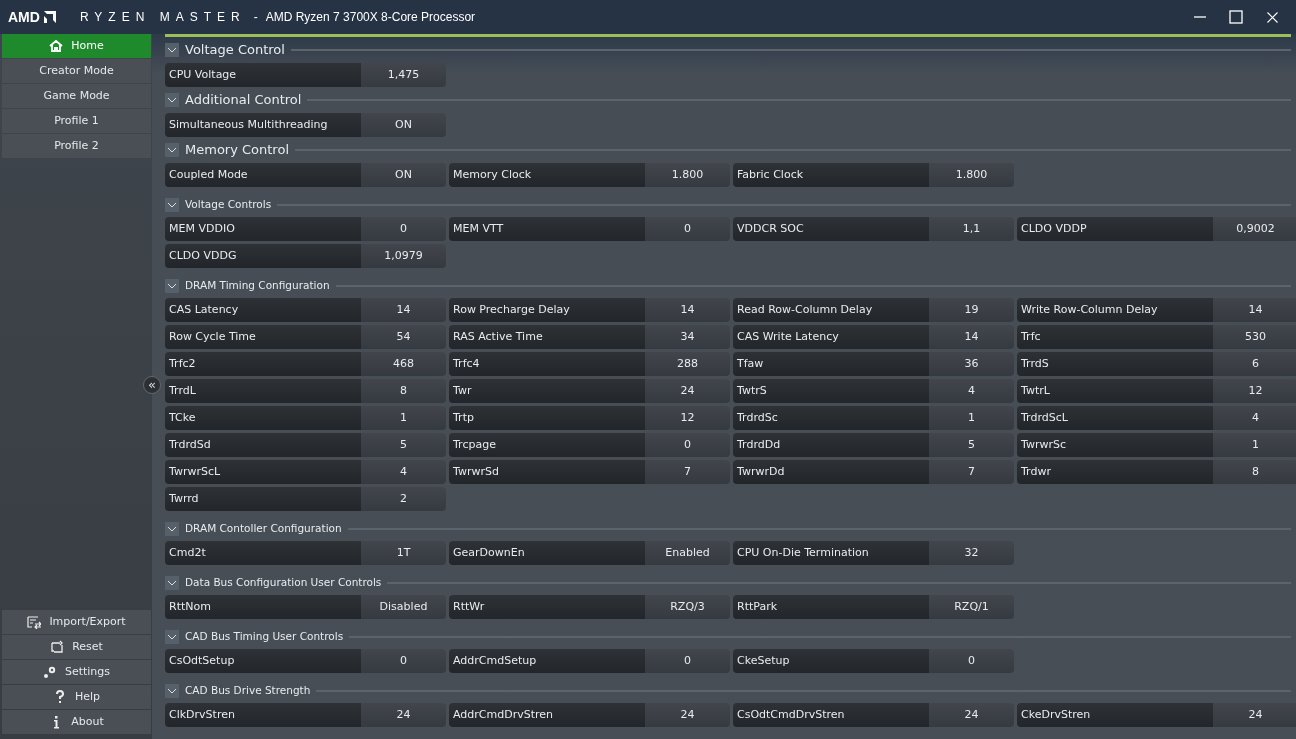 This screenshot has height=739, width=1296. What do you see at coordinates (237, 150) in the screenshot?
I see `section-title: Memory Control` at bounding box center [237, 150].